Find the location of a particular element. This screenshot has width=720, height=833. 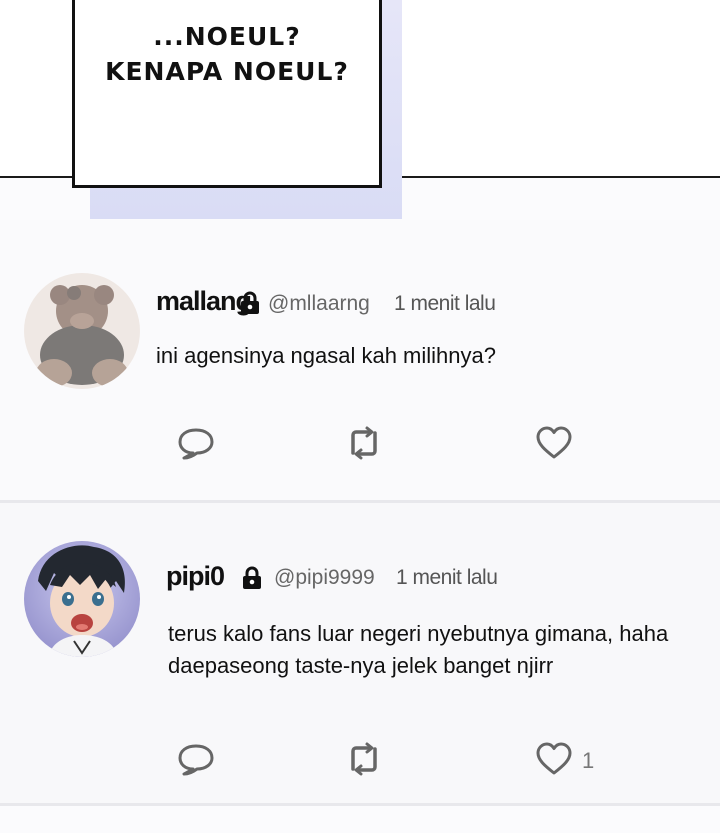

anime-boy-avatar-icon is located at coordinates (82, 599).